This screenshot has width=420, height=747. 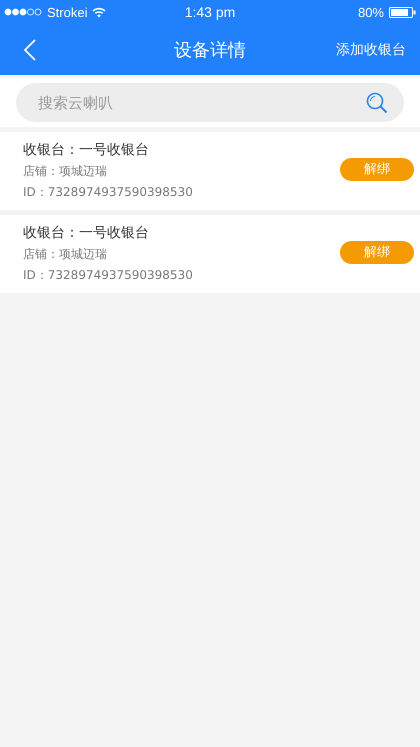 What do you see at coordinates (210, 12) in the screenshot?
I see `status-time: 1:43 pm` at bounding box center [210, 12].